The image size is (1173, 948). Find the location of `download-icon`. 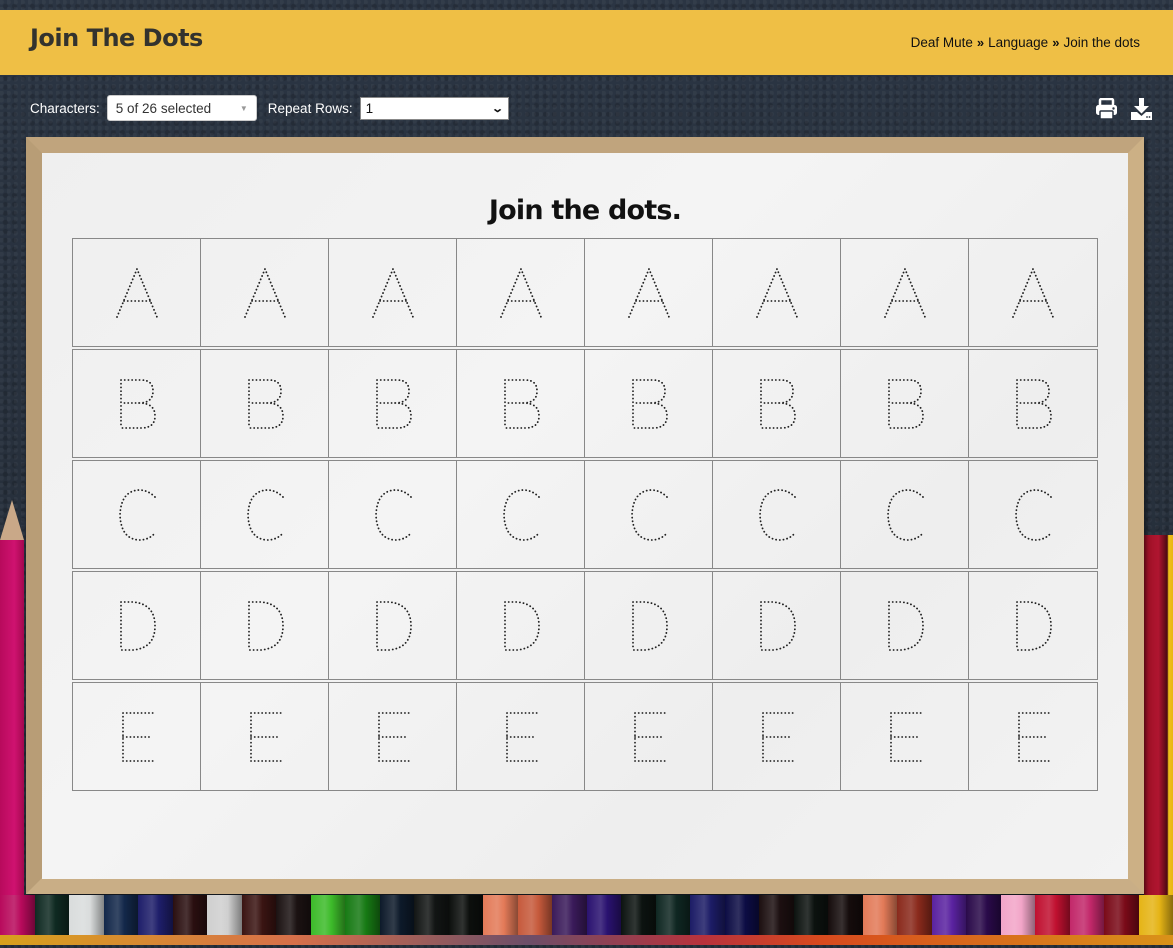

download-icon is located at coordinates (1141, 109).